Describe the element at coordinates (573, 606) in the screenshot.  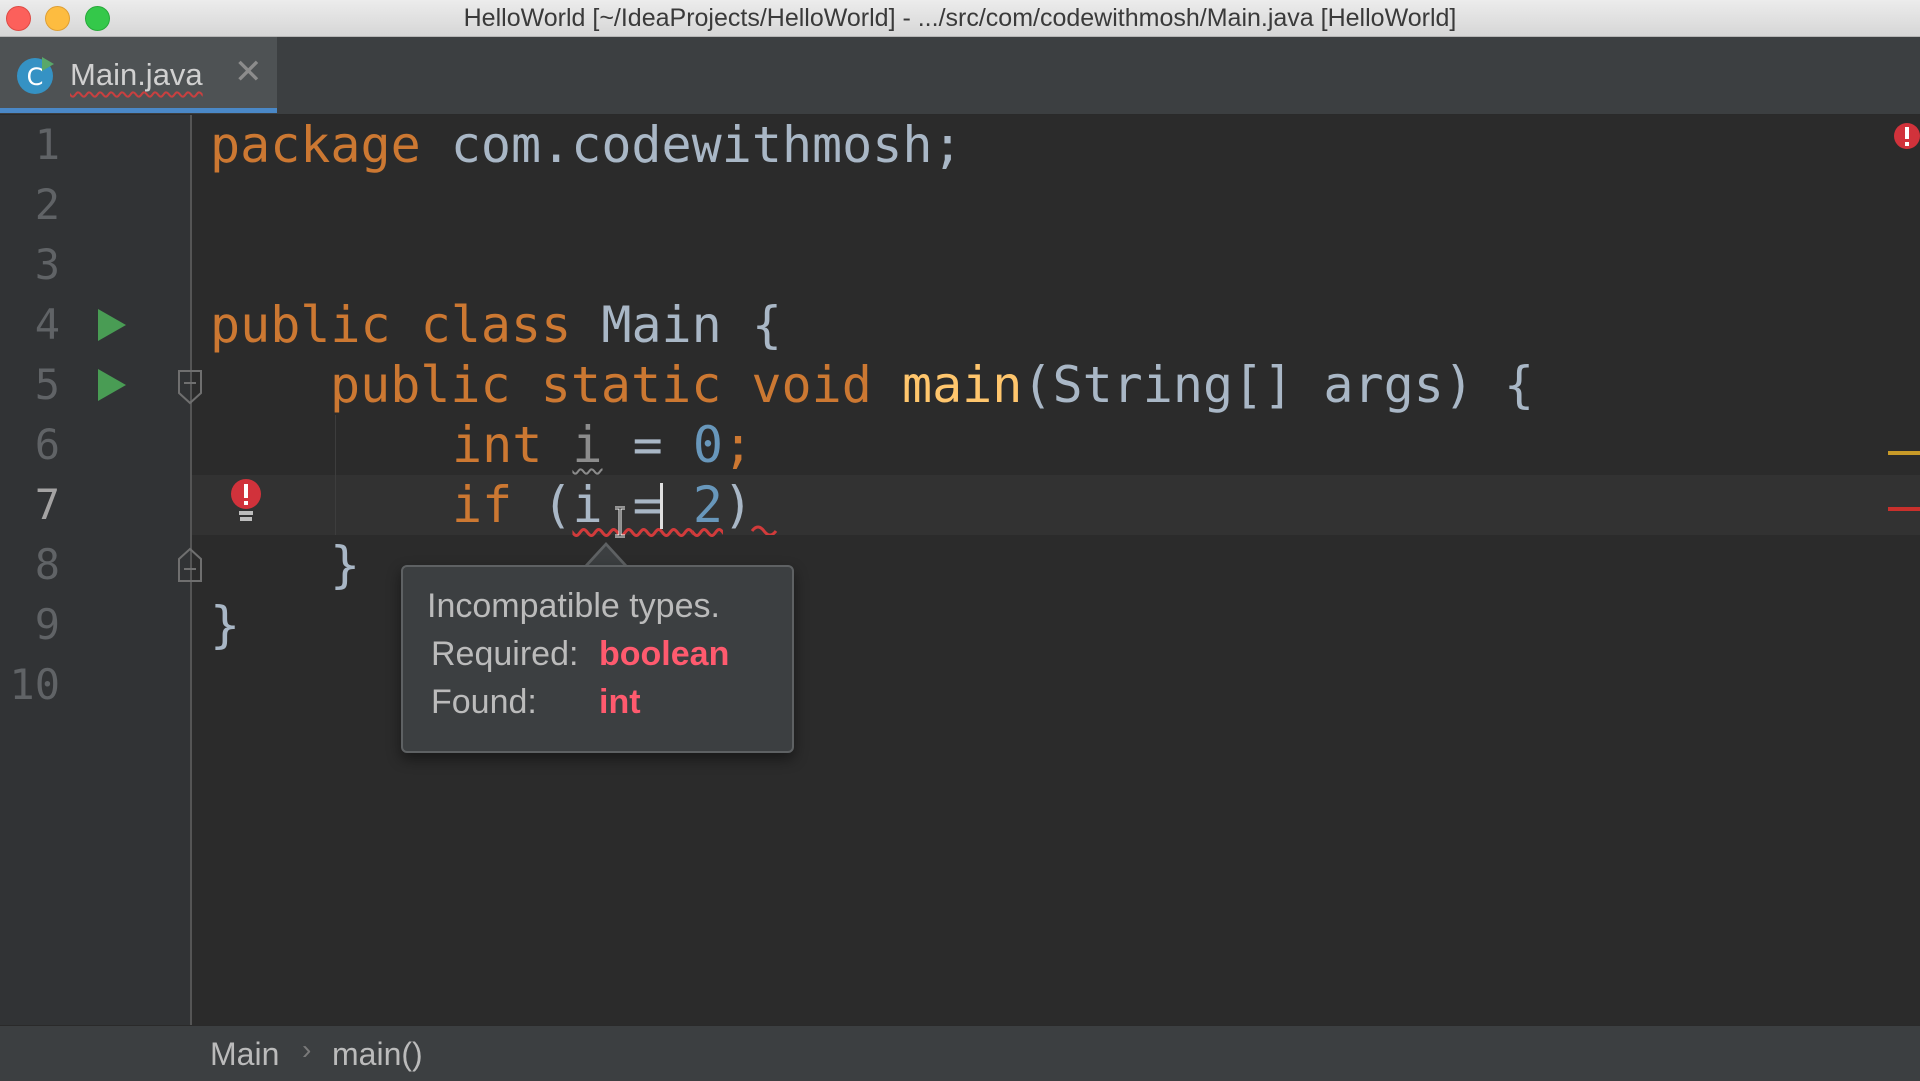
I see `tooltip-title: Incompatible types.` at that location.